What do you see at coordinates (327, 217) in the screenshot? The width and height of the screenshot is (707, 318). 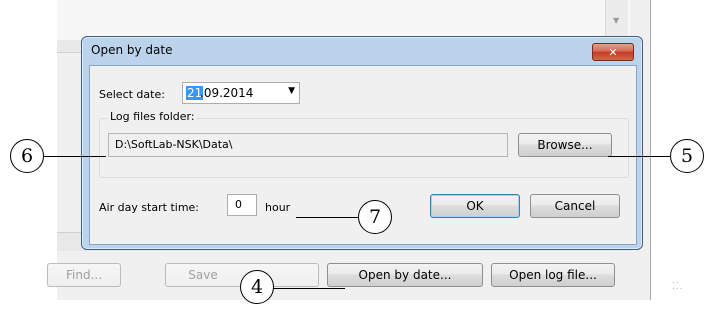 I see `callout-7-leader` at bounding box center [327, 217].